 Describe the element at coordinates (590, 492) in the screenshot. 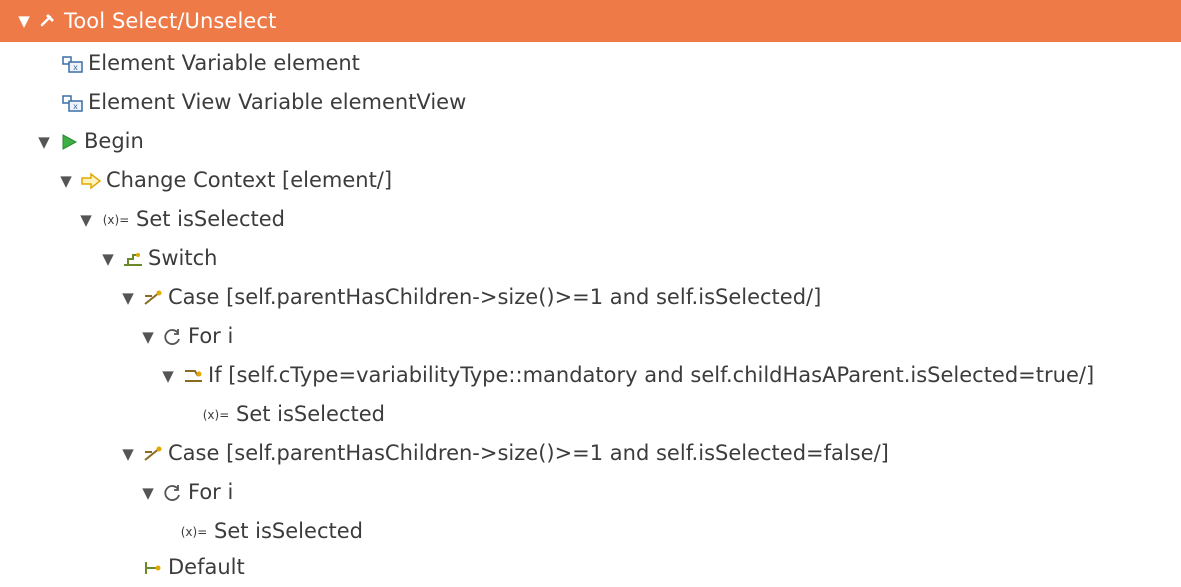

I see `tree-row-for-2: ▼ For i` at that location.